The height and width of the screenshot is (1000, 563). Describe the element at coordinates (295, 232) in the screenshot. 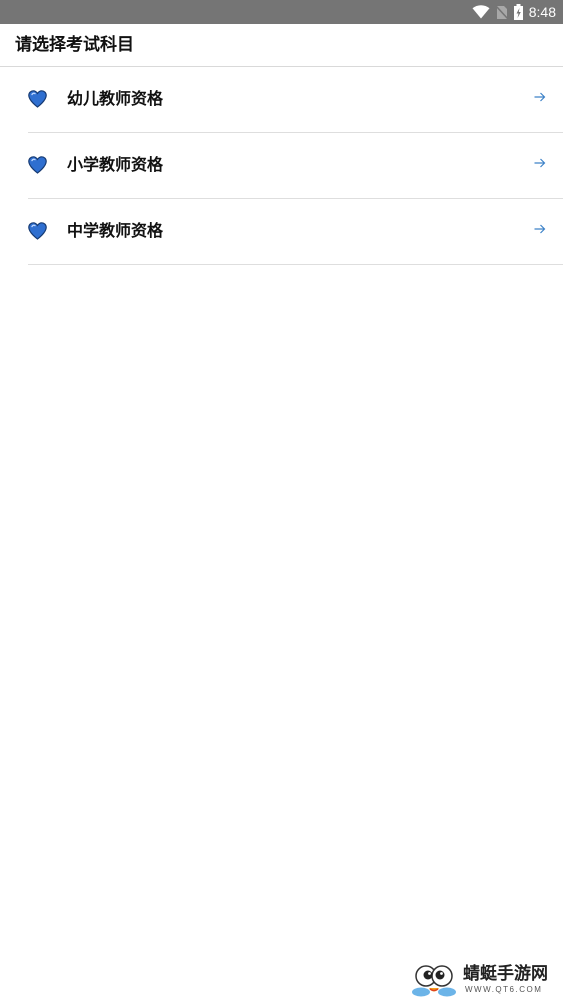

I see `list-item-secondary-teacher: 中学教师资格` at that location.